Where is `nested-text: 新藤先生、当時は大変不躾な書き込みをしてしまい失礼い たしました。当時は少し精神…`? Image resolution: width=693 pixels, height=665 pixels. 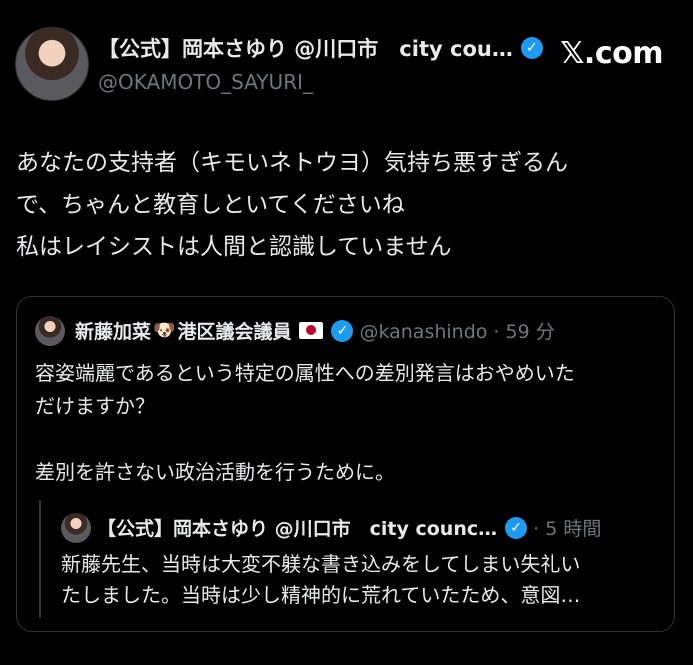 nested-text: 新藤先生、当時は大変不躾な書き込みをしてしまい失礼い たしました。当時は少し精神… is located at coordinates (361, 580).